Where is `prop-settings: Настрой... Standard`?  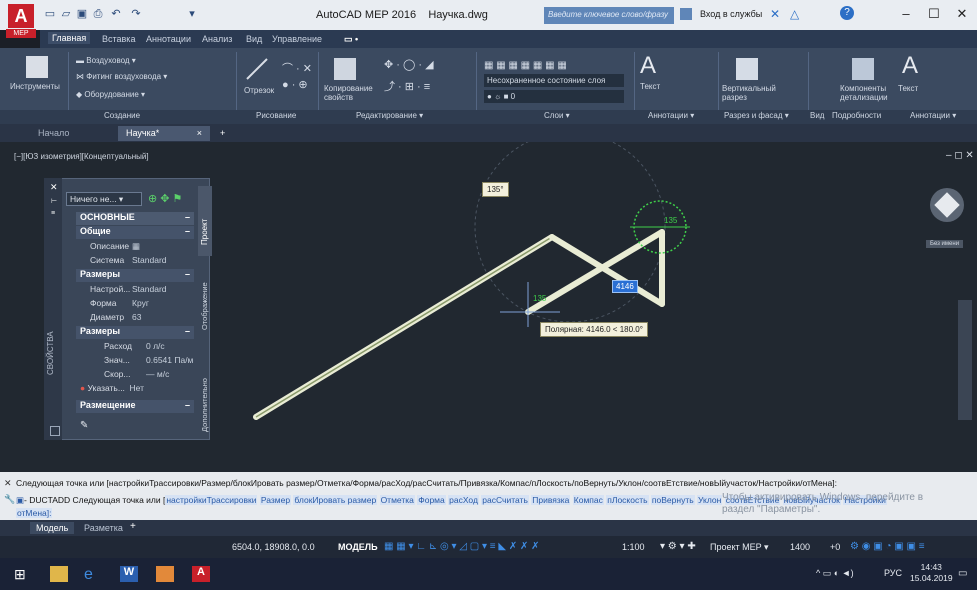 prop-settings: Настрой... Standard is located at coordinates (150, 290).